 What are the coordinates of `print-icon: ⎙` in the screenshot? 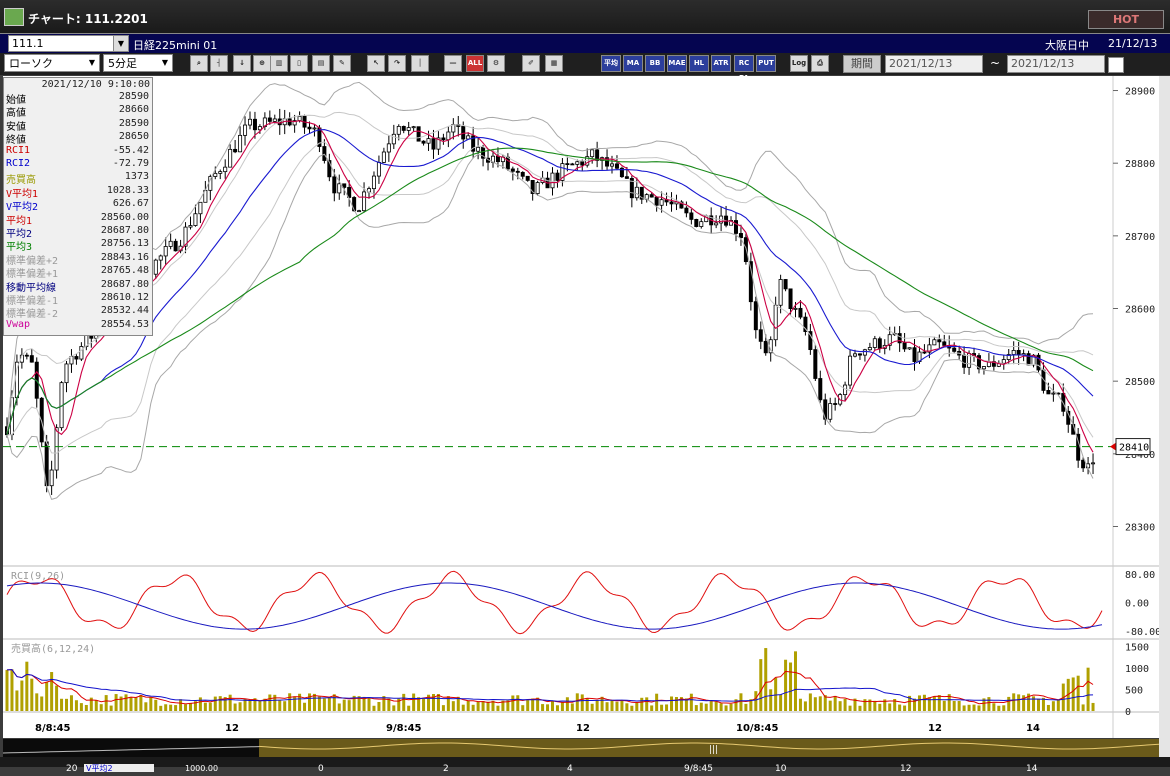 It's located at (820, 63).